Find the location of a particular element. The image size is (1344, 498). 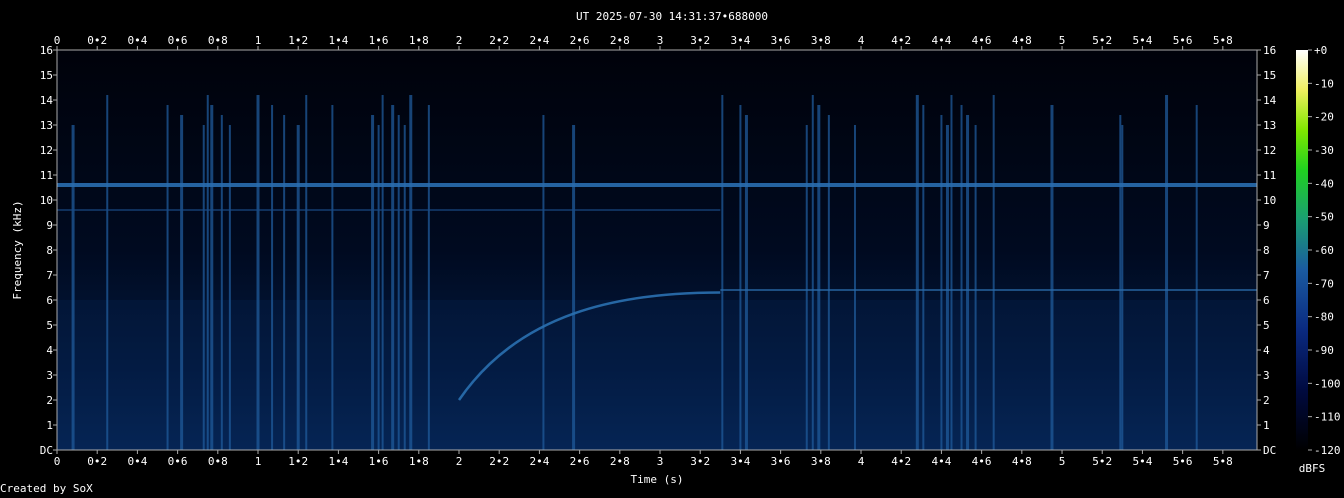

x-tick-label-top: 4•2 is located at coordinates (901, 40).